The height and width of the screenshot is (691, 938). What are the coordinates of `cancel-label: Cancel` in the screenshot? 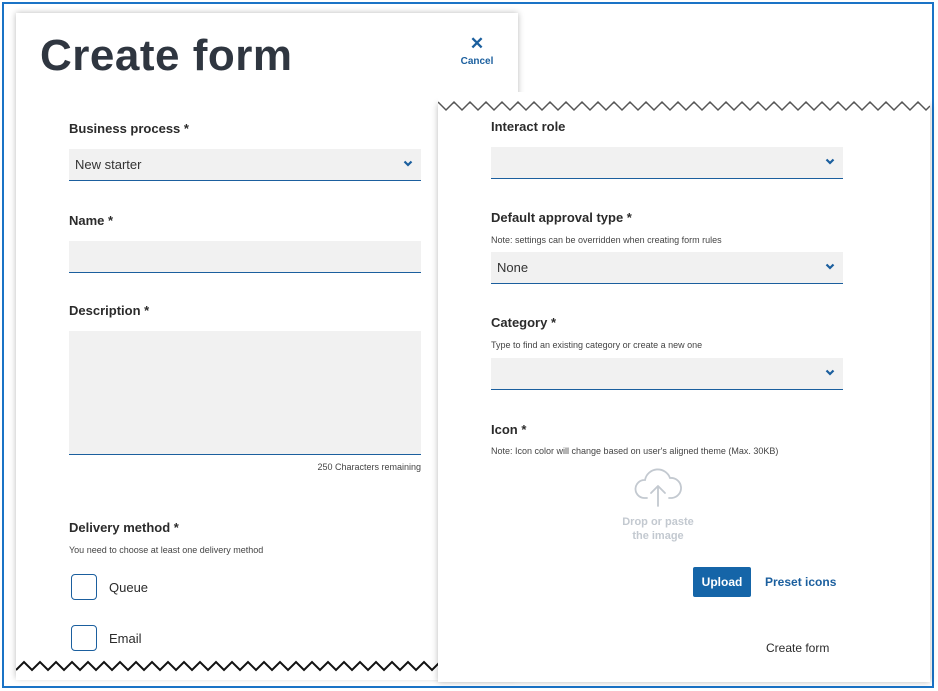 It's located at (477, 61).